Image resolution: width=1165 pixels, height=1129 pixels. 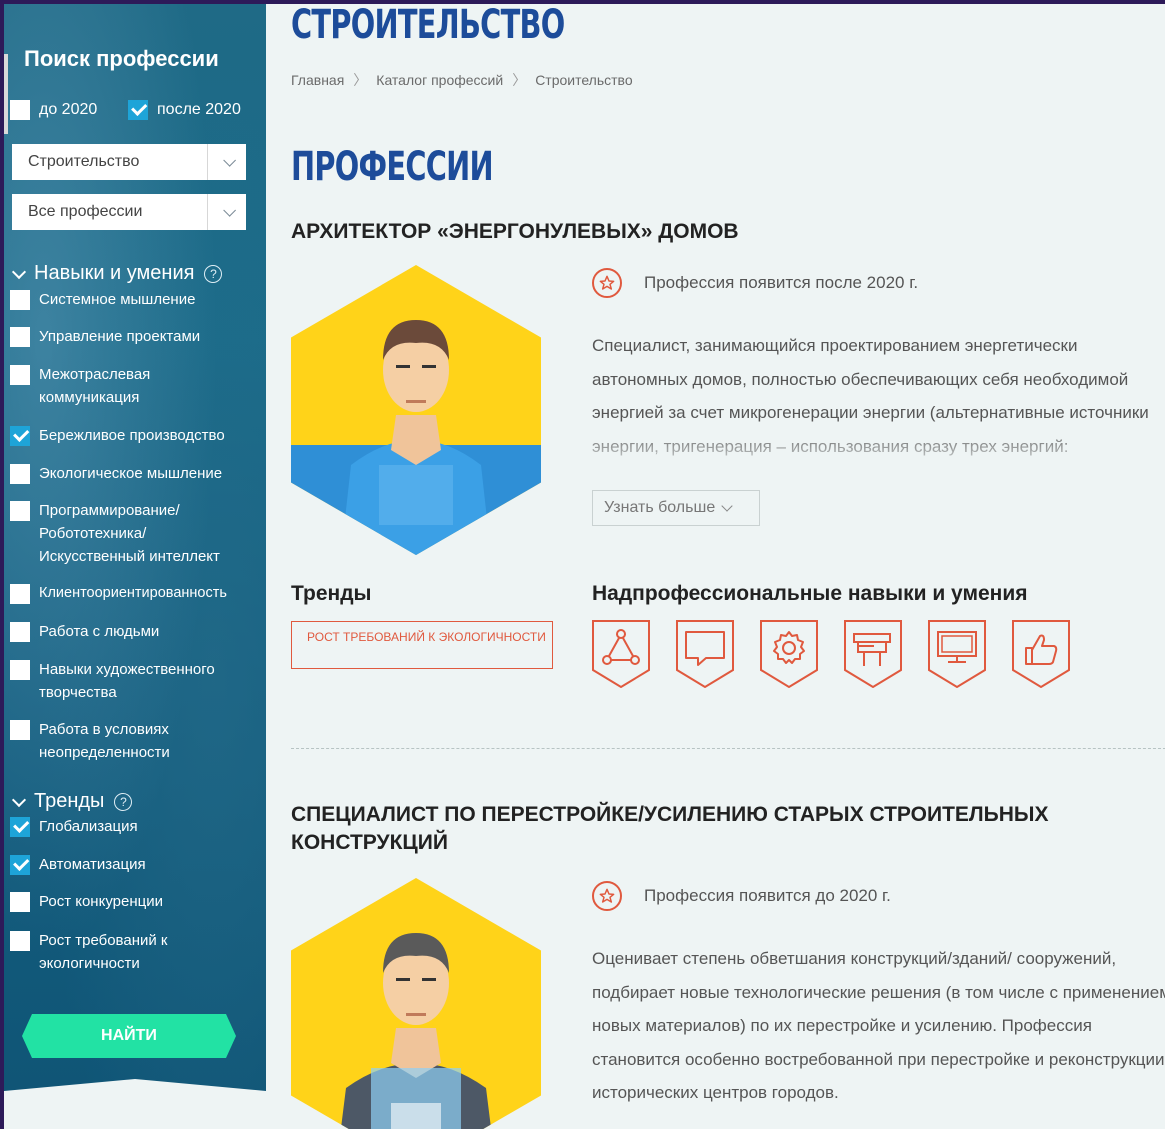 I want to click on monitor-icon, so click(x=957, y=654).